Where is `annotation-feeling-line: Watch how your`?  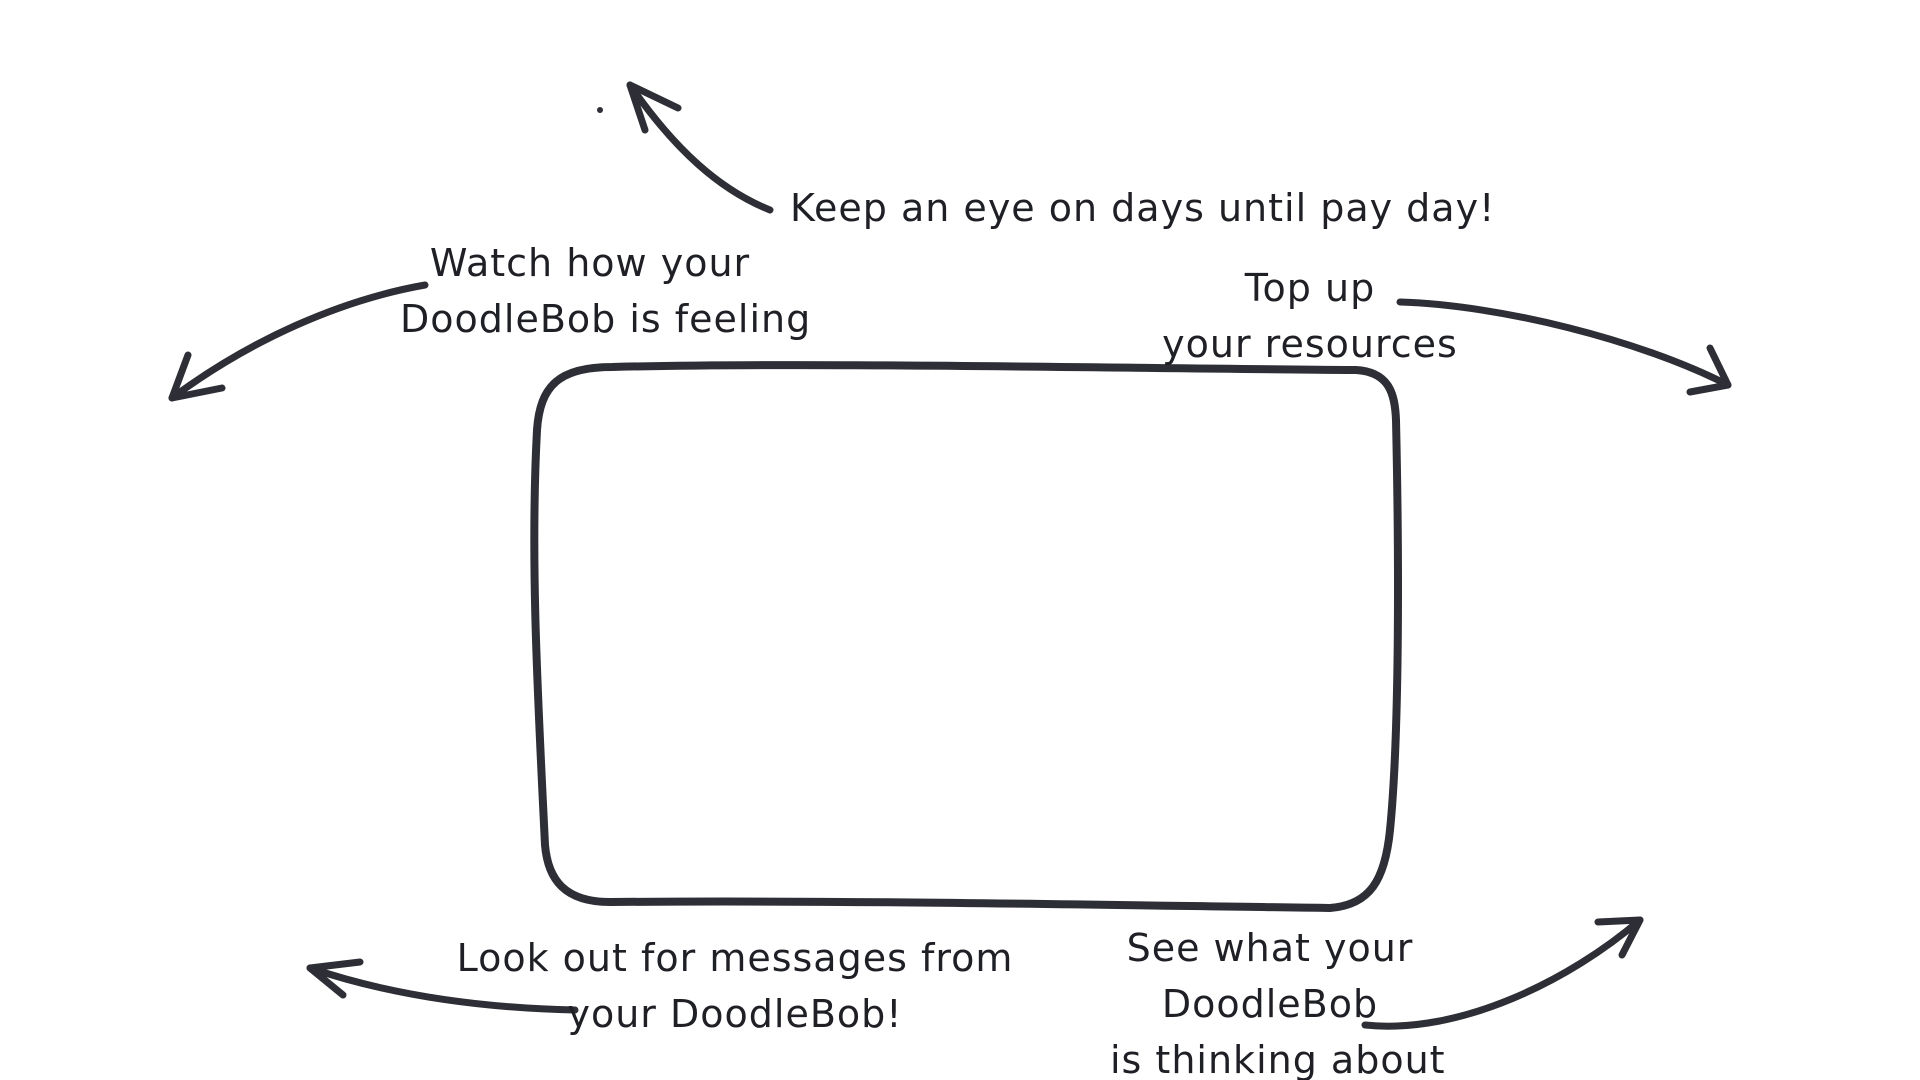
annotation-feeling-line: Watch how your is located at coordinates (590, 263).